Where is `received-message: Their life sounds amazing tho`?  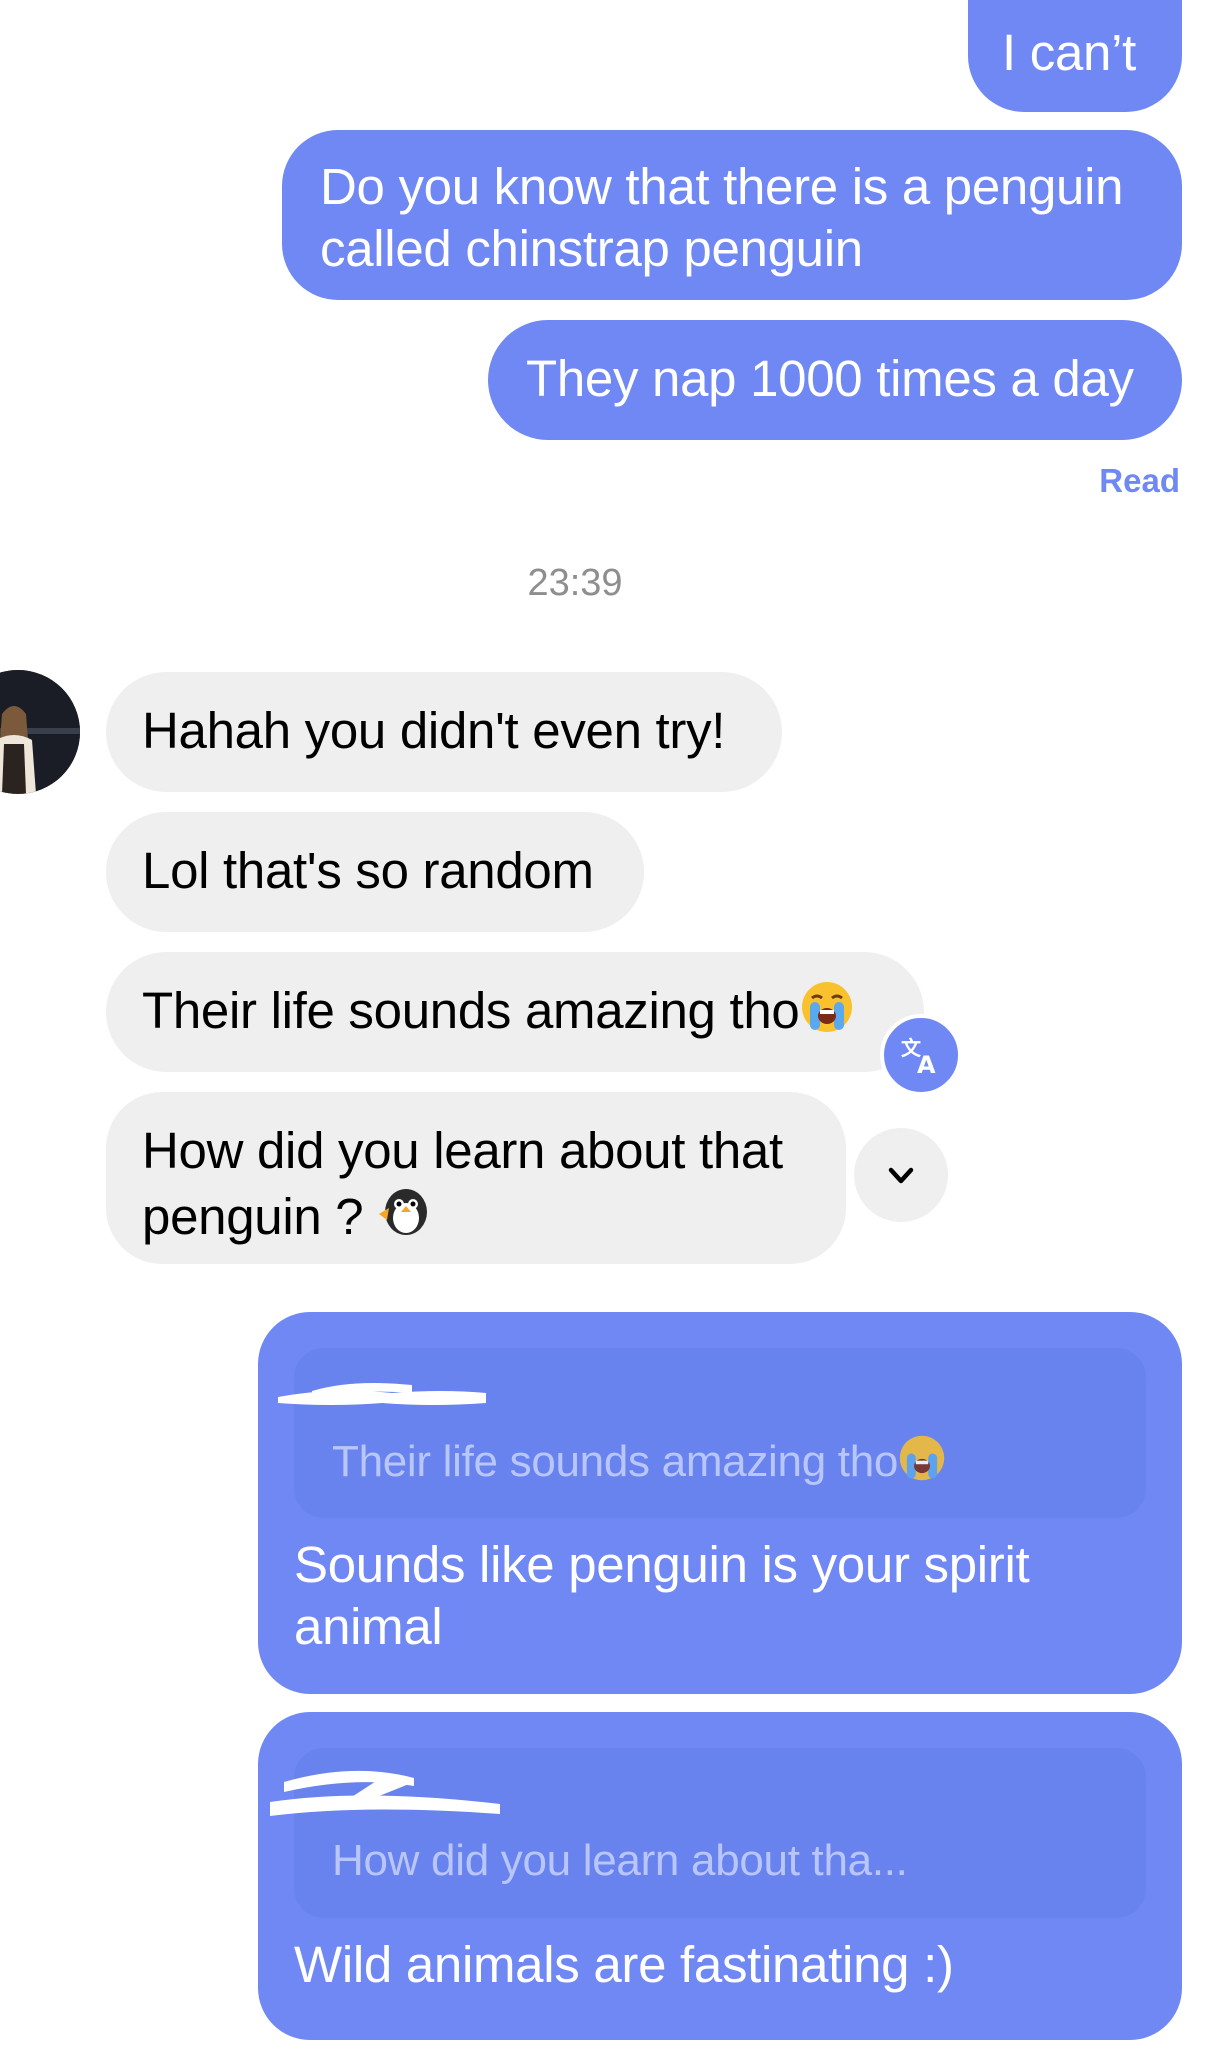
received-message: Their life sounds amazing tho is located at coordinates (515, 1012).